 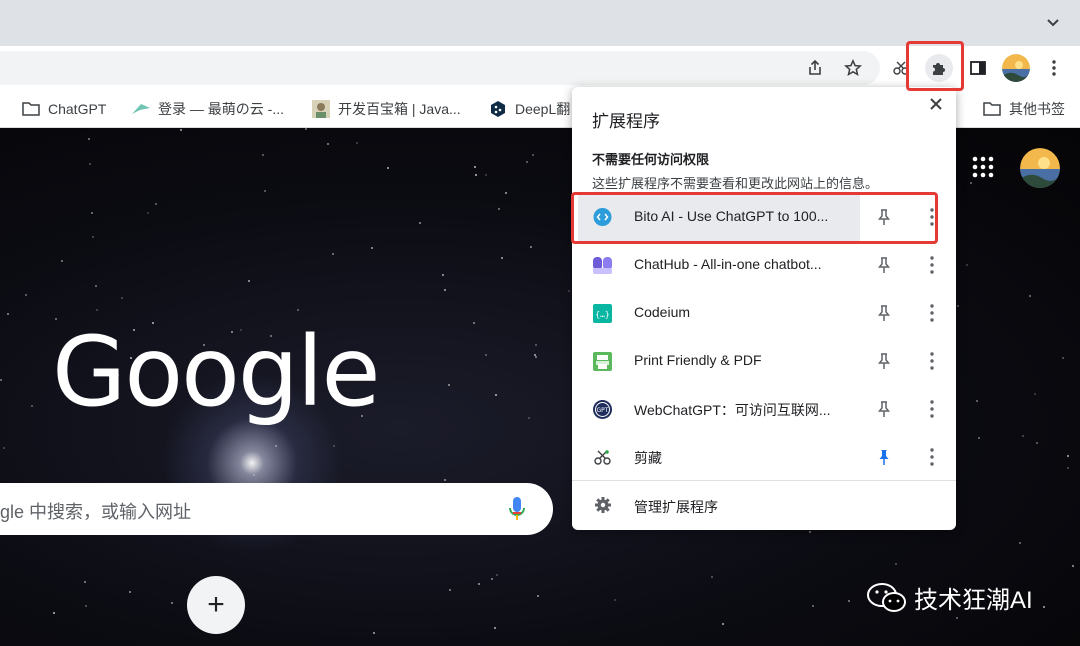 I want to click on search-input: gle 中搜索，或输入网址, so click(x=95, y=511).